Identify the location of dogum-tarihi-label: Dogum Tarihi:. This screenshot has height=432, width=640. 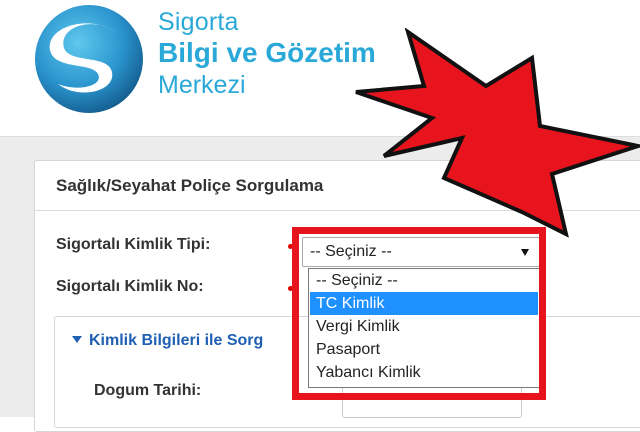
(148, 390).